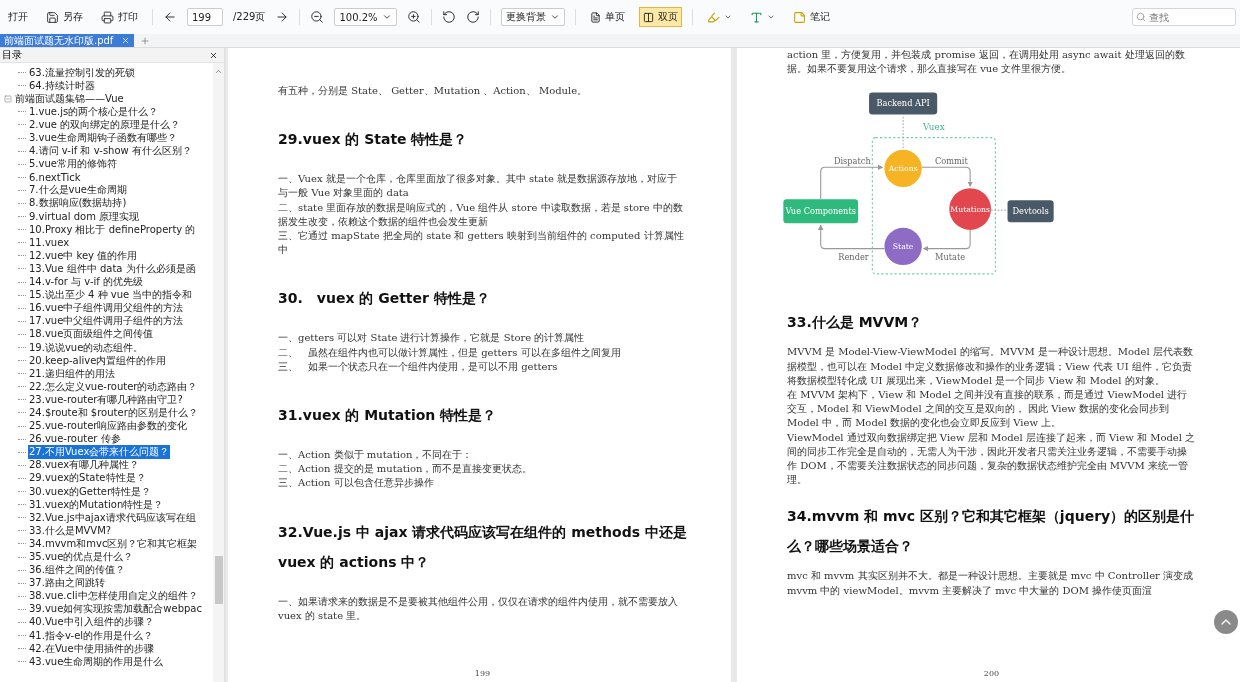 The image size is (1240, 682). Describe the element at coordinates (1141, 17) in the screenshot. I see `search-icon` at that location.